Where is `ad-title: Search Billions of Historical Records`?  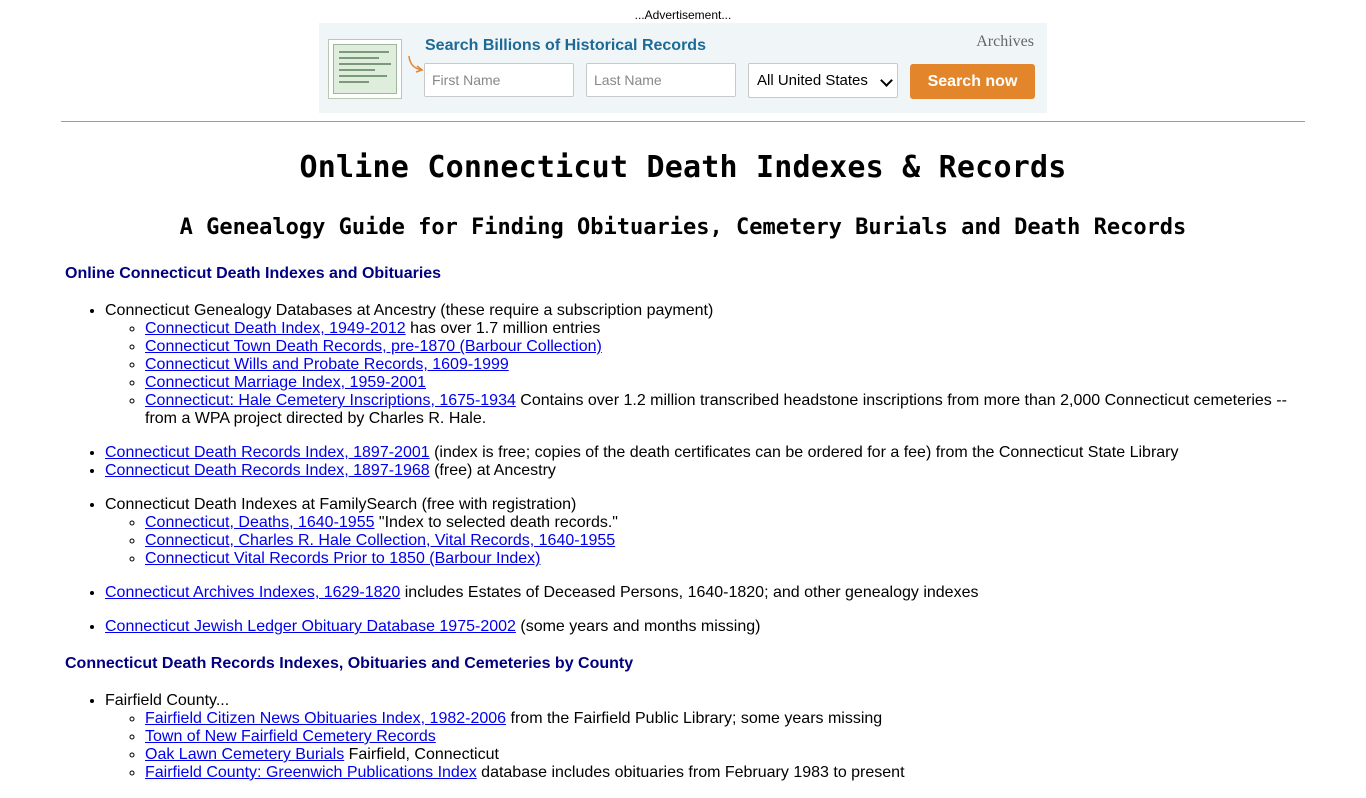 ad-title: Search Billions of Historical Records is located at coordinates (565, 46).